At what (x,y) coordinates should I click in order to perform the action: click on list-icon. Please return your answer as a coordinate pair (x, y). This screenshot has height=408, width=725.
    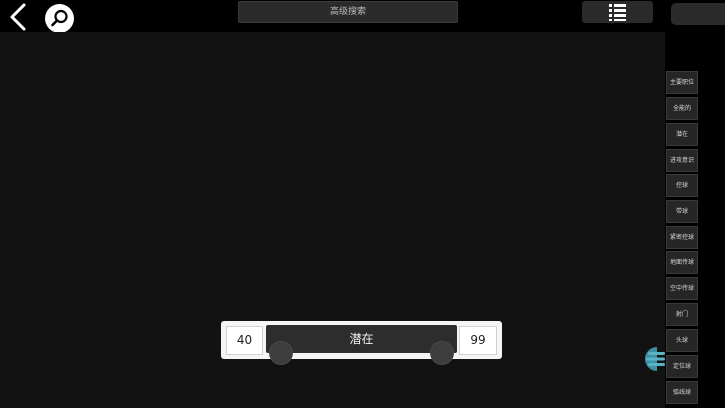
    Looking at the image, I should click on (617, 12).